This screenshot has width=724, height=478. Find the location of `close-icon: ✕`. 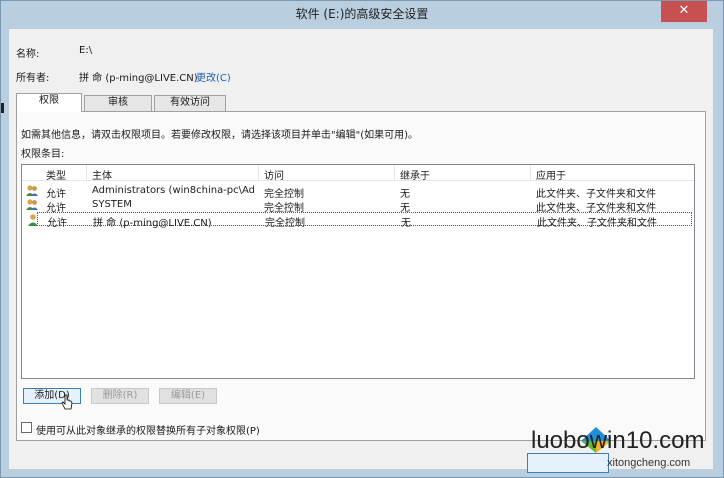

close-icon: ✕ is located at coordinates (684, 10).